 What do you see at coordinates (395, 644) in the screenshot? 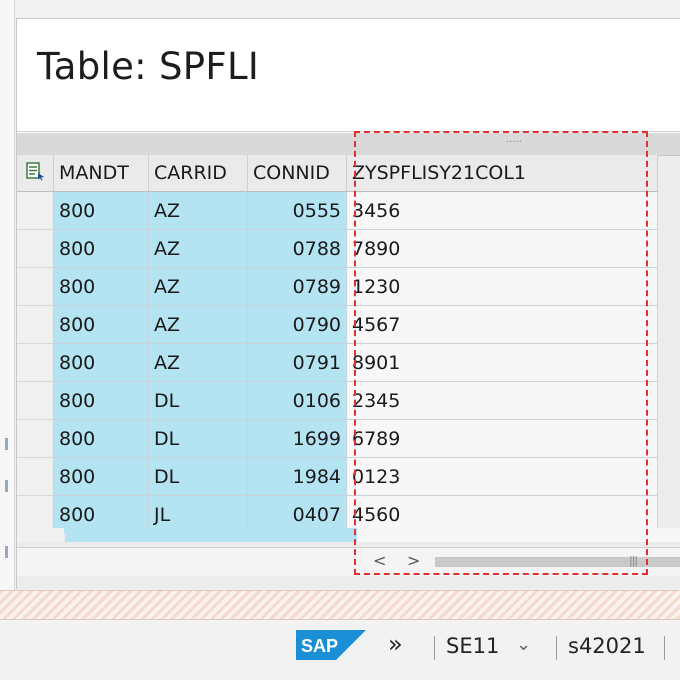
I see `expand-statusbar-icon: »` at bounding box center [395, 644].